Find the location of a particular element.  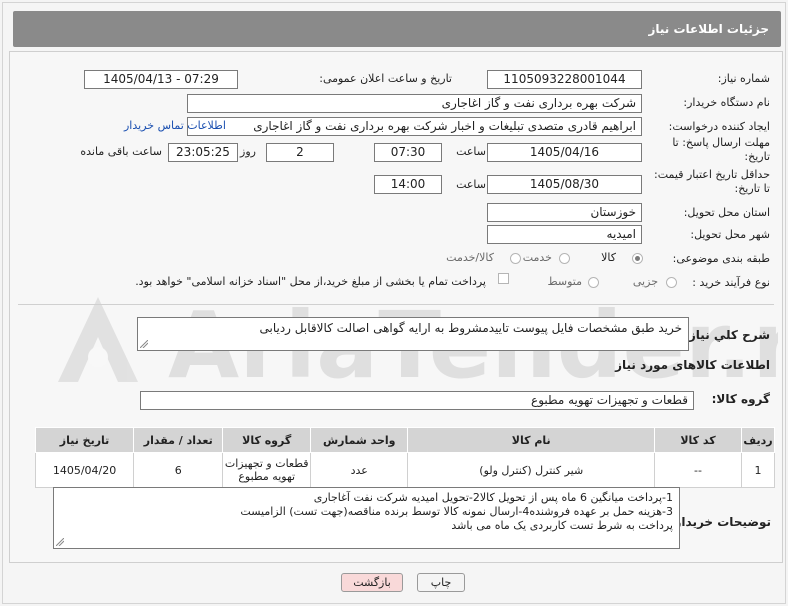

cell-group-line2: تهویه مطبوع is located at coordinates (267, 476).